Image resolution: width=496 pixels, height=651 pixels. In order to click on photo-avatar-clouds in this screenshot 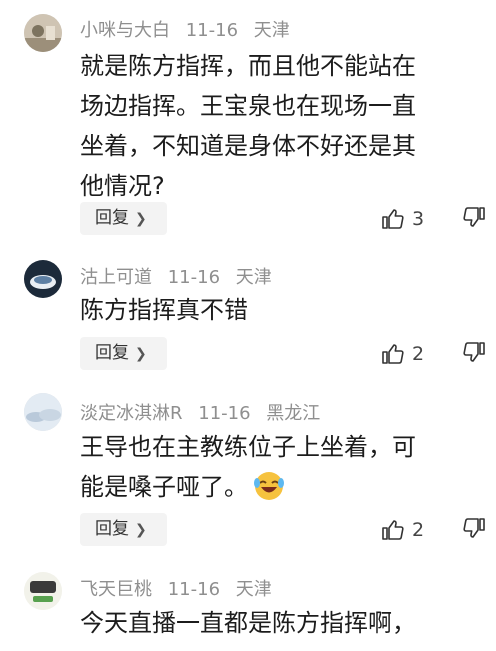, I will do `click(43, 412)`.